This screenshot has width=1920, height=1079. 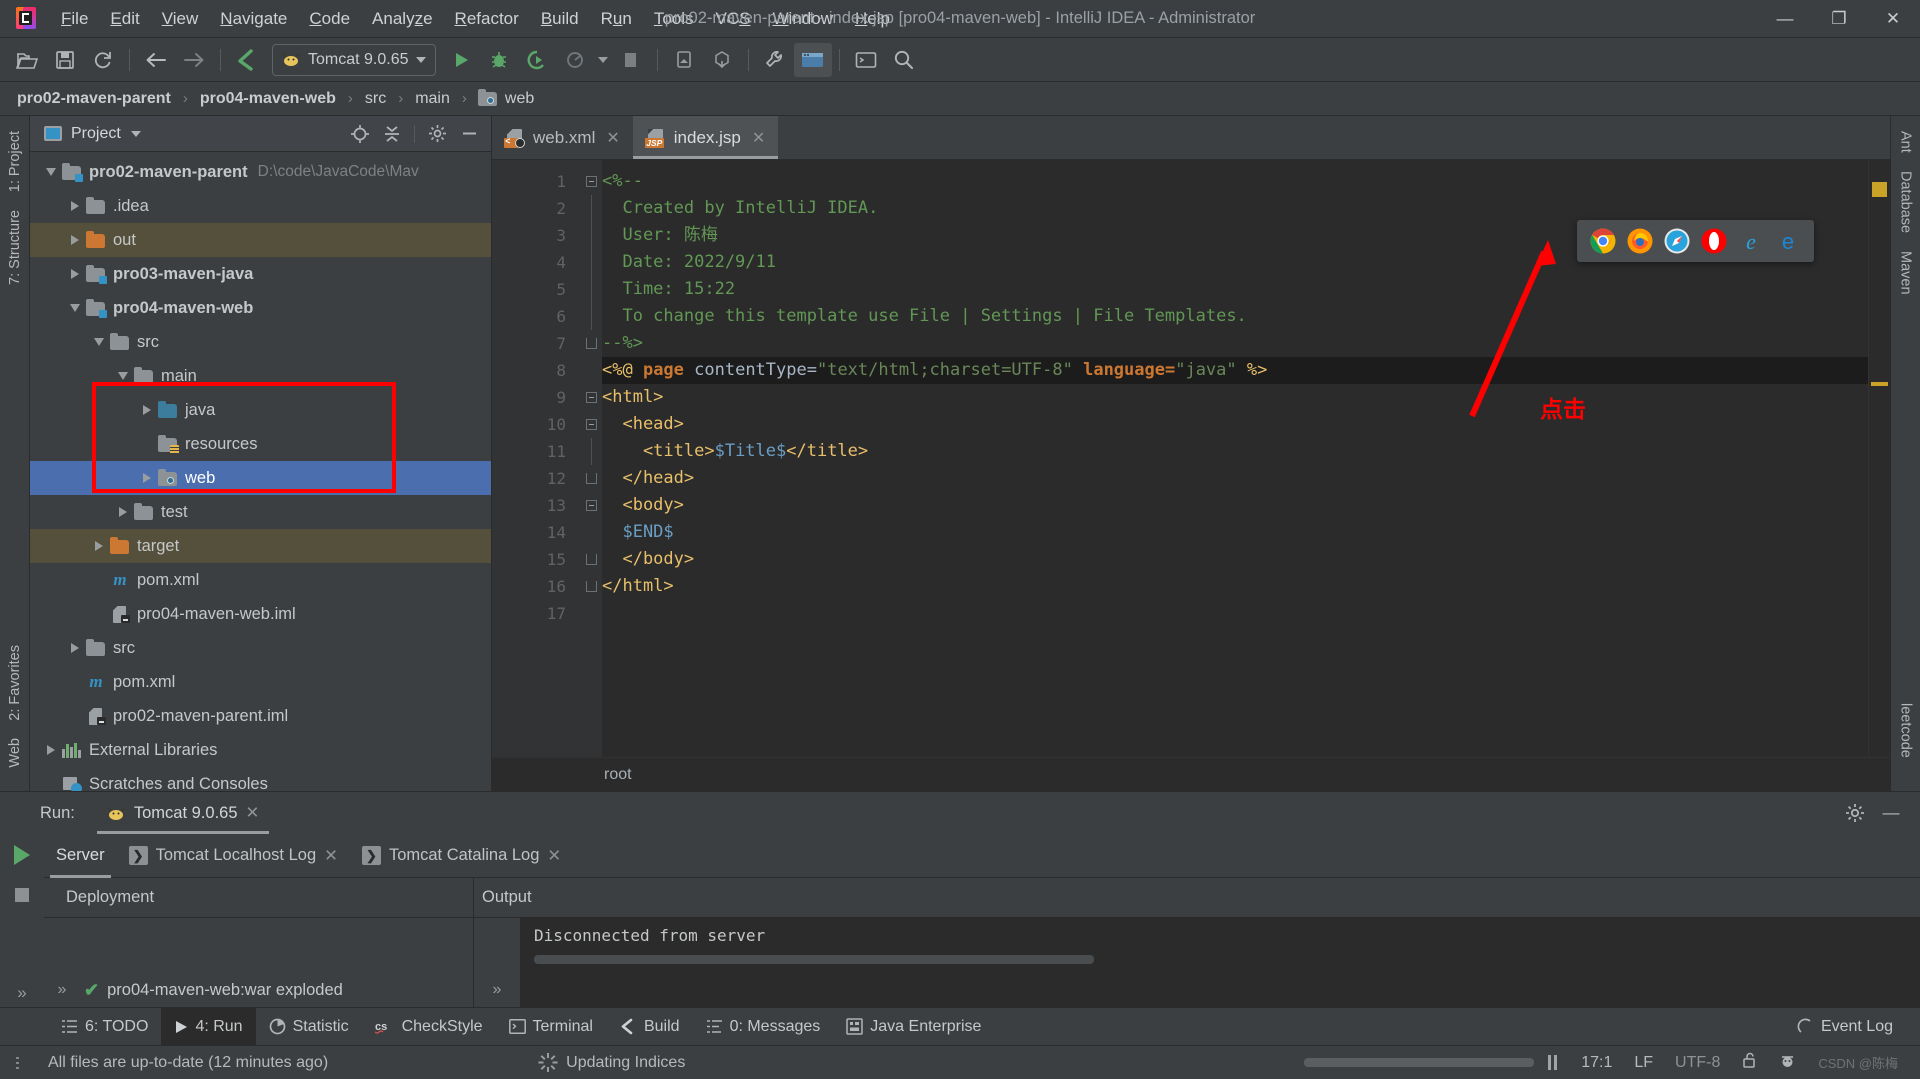 What do you see at coordinates (253, 813) in the screenshot?
I see `run-config-tab-close-icon: ✕` at bounding box center [253, 813].